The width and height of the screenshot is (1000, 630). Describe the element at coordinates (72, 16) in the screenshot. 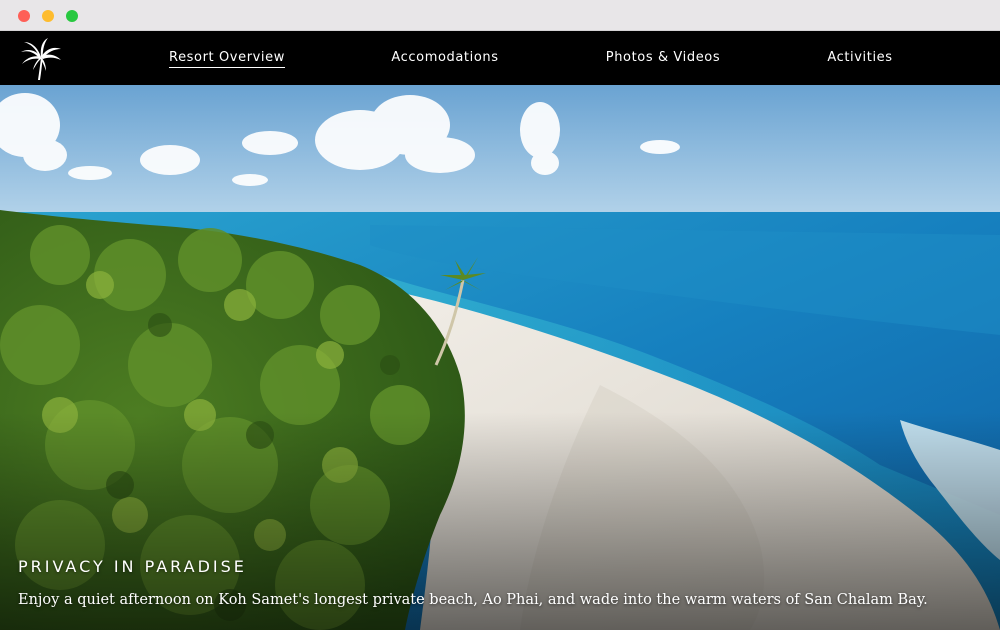

I see `zoom-window-button` at that location.